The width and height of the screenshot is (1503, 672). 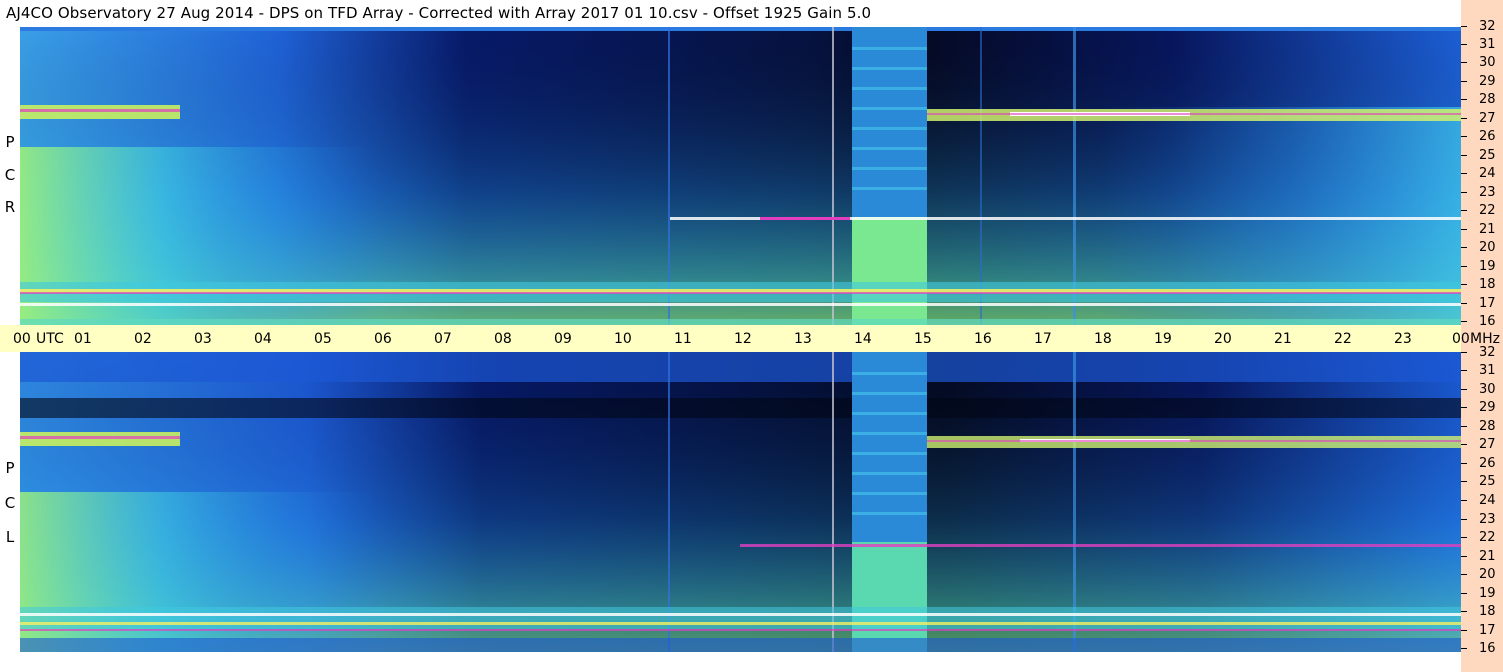 I want to click on freq-tick-top-22: 22, so click(x=1482, y=211).